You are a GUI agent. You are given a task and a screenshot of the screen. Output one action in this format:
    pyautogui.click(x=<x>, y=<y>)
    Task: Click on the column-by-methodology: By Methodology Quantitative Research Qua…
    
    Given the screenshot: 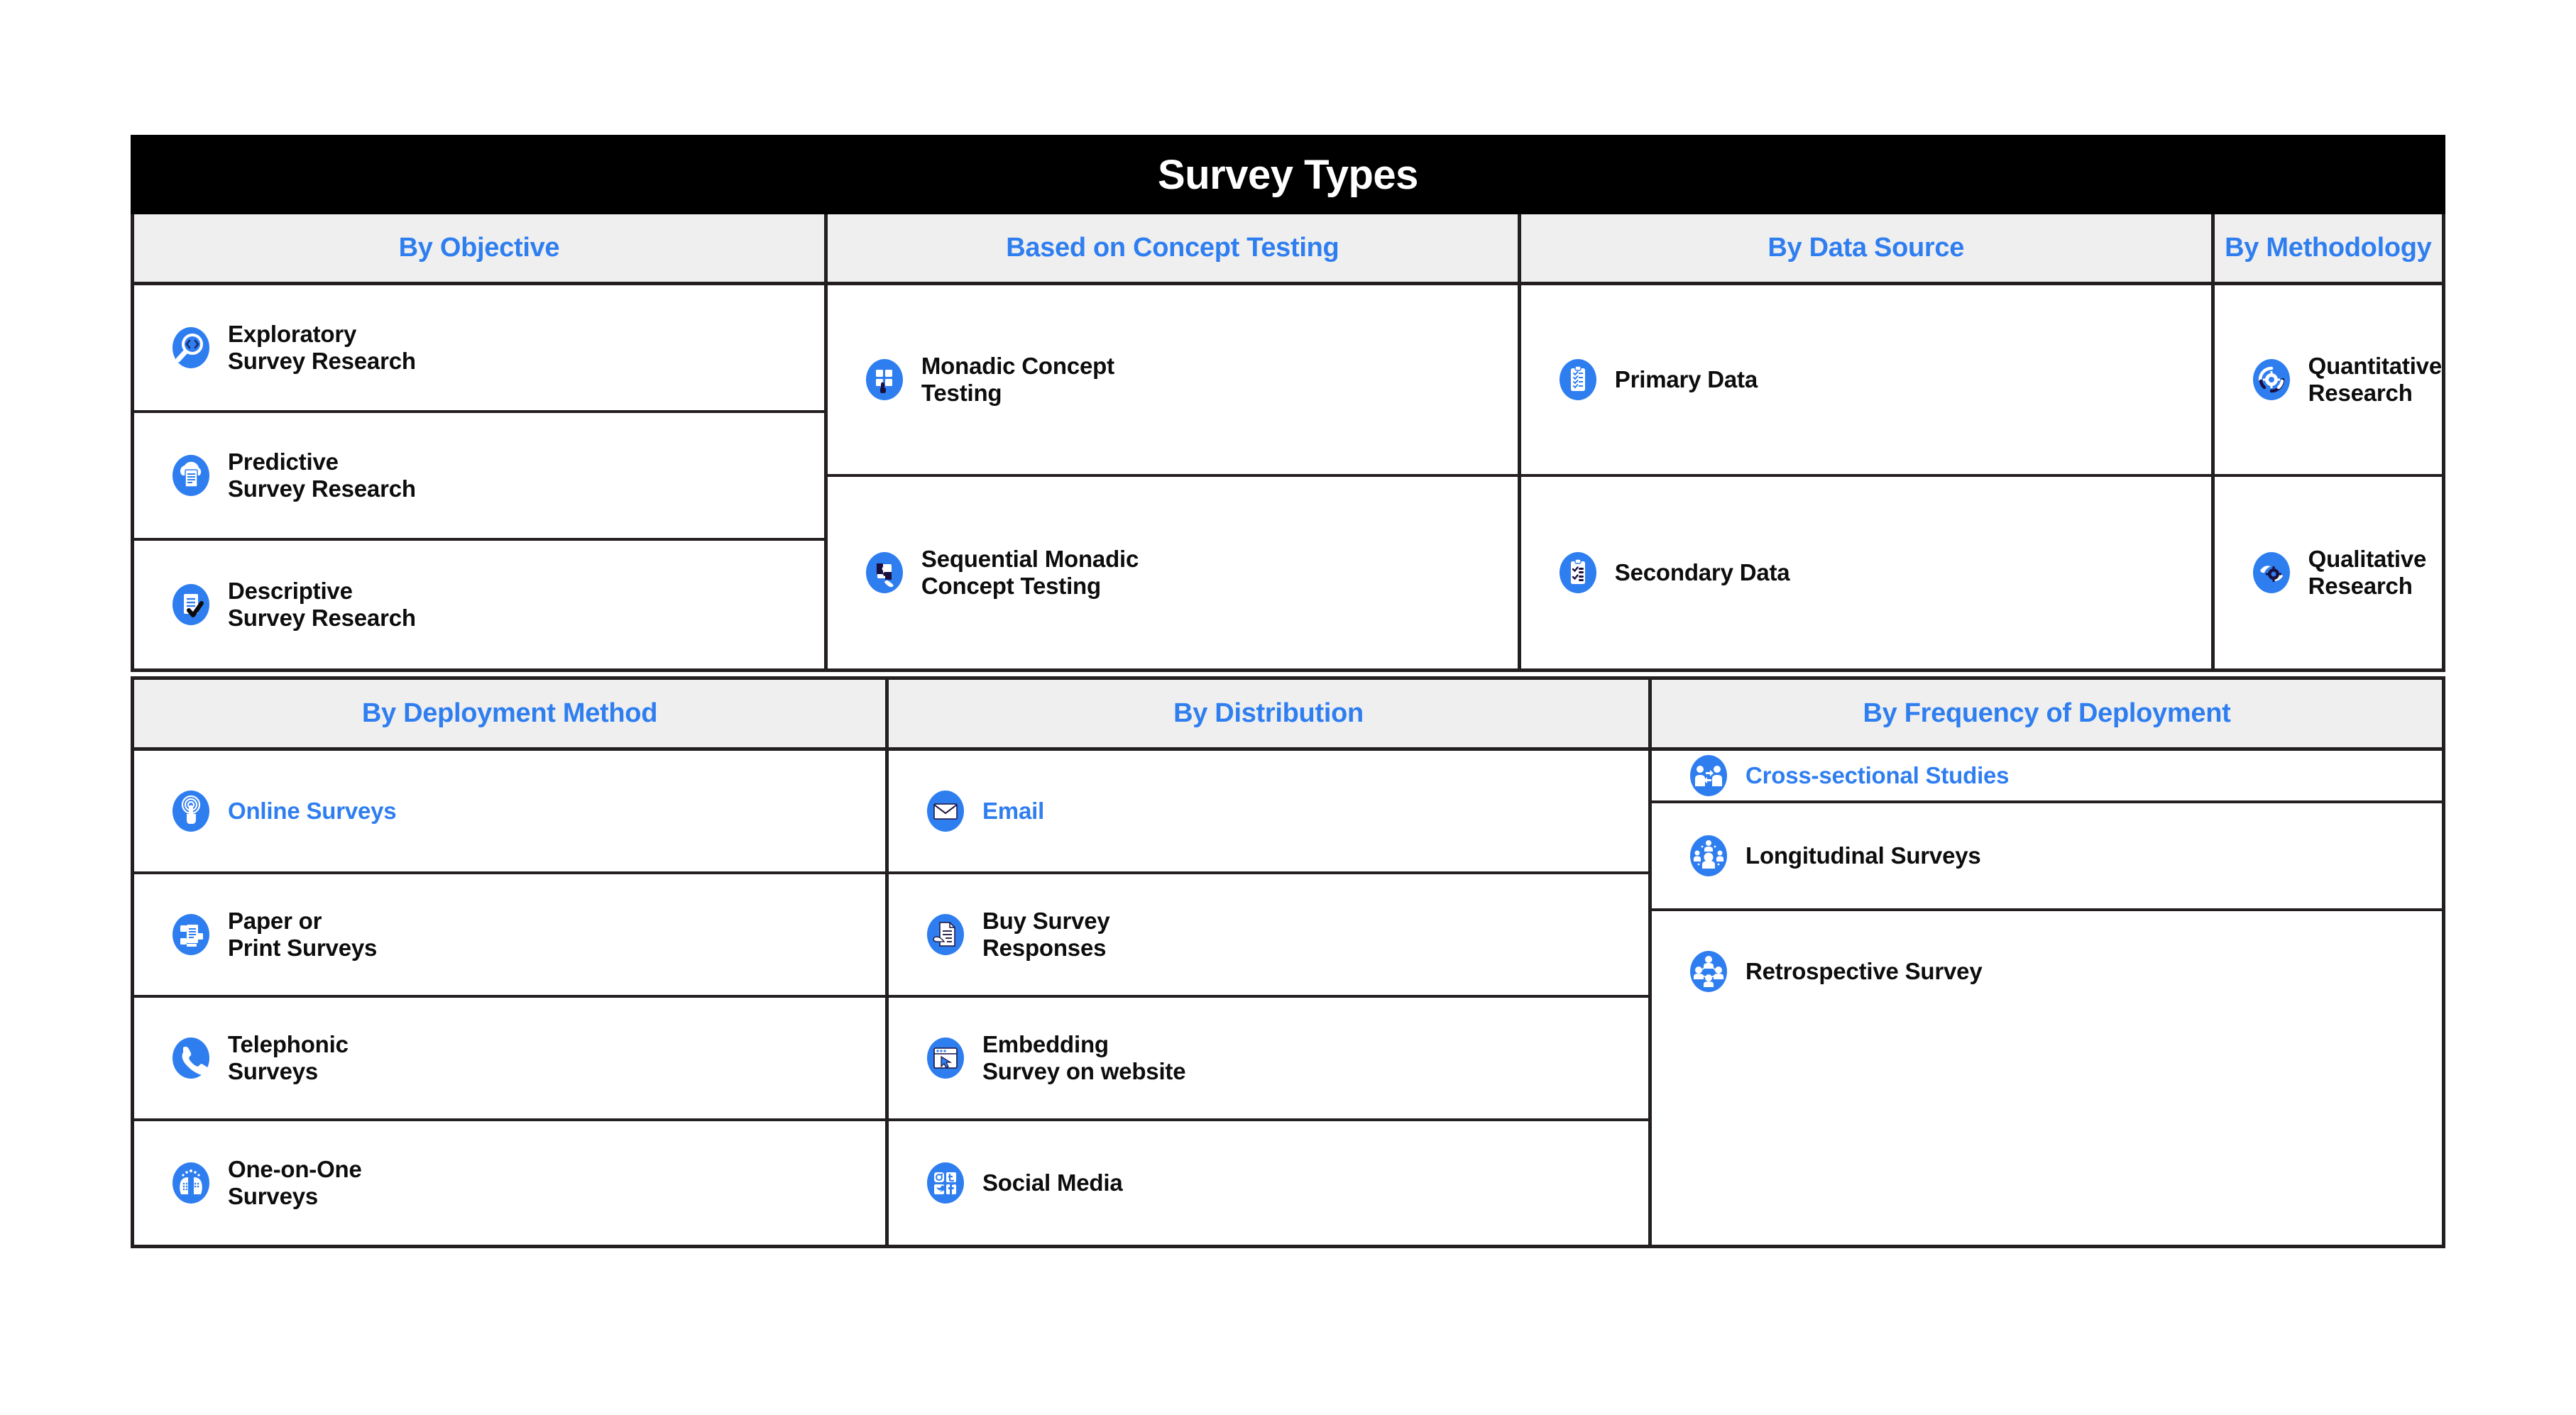 What is the action you would take?
    pyautogui.click(x=2328, y=441)
    